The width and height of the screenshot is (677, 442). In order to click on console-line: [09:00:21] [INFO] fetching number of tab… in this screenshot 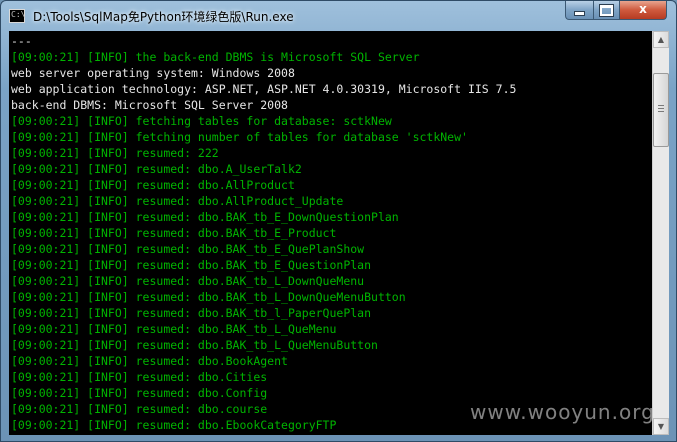, I will do `click(239, 137)`.